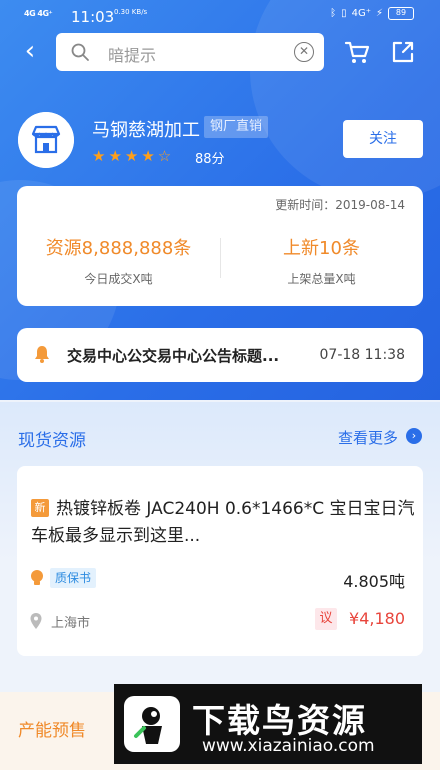  I want to click on bluetooth-icon: ᛒ, so click(333, 13).